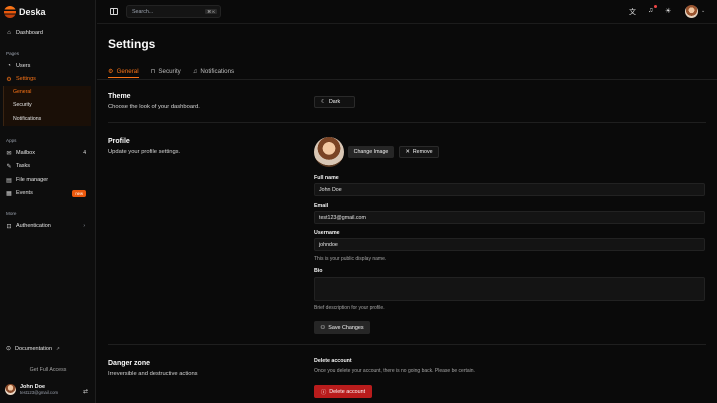 This screenshot has width=717, height=403. I want to click on bio-hint: Brief description for your profile., so click(349, 308).